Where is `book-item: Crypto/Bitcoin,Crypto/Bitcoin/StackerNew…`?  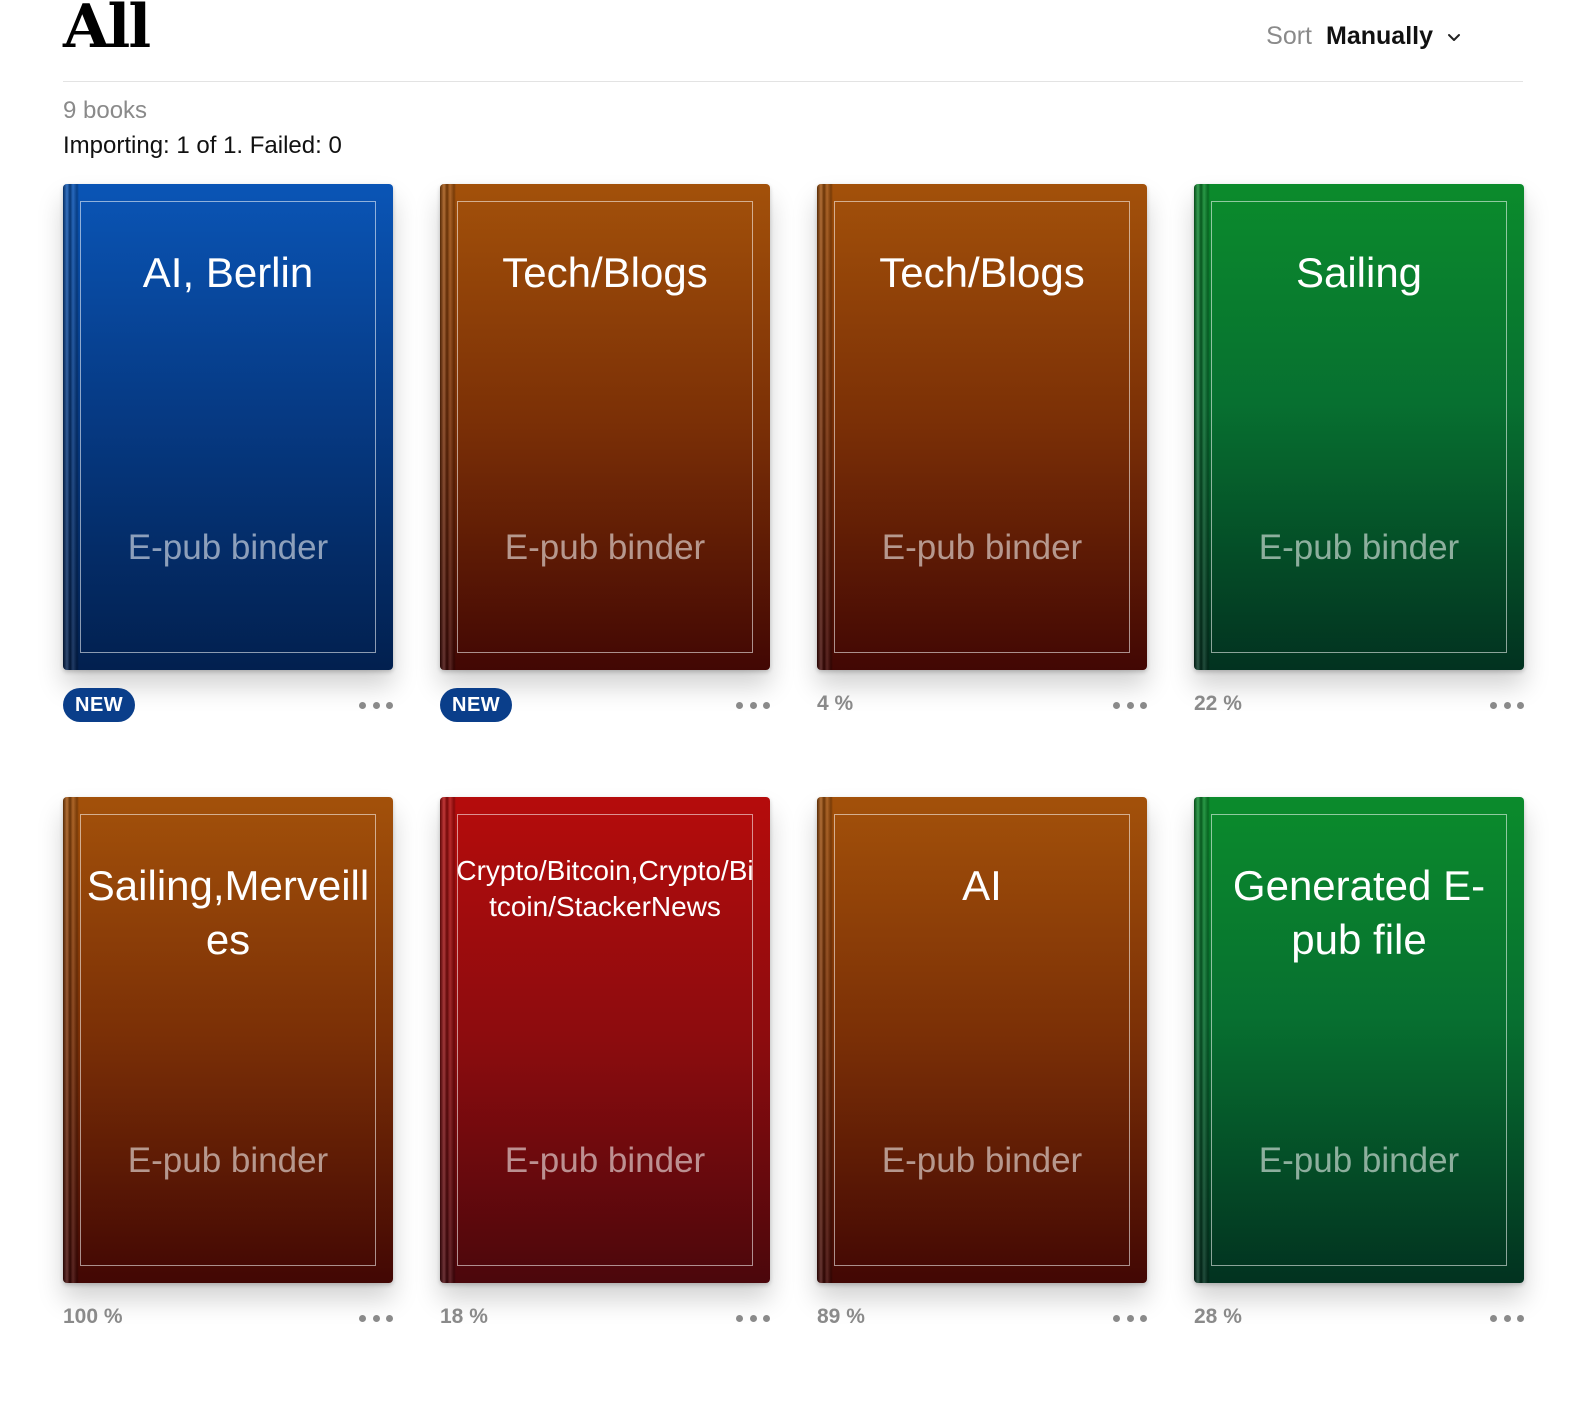 book-item: Crypto/Bitcoin,Crypto/Bitcoin/StackerNew… is located at coordinates (605, 1067).